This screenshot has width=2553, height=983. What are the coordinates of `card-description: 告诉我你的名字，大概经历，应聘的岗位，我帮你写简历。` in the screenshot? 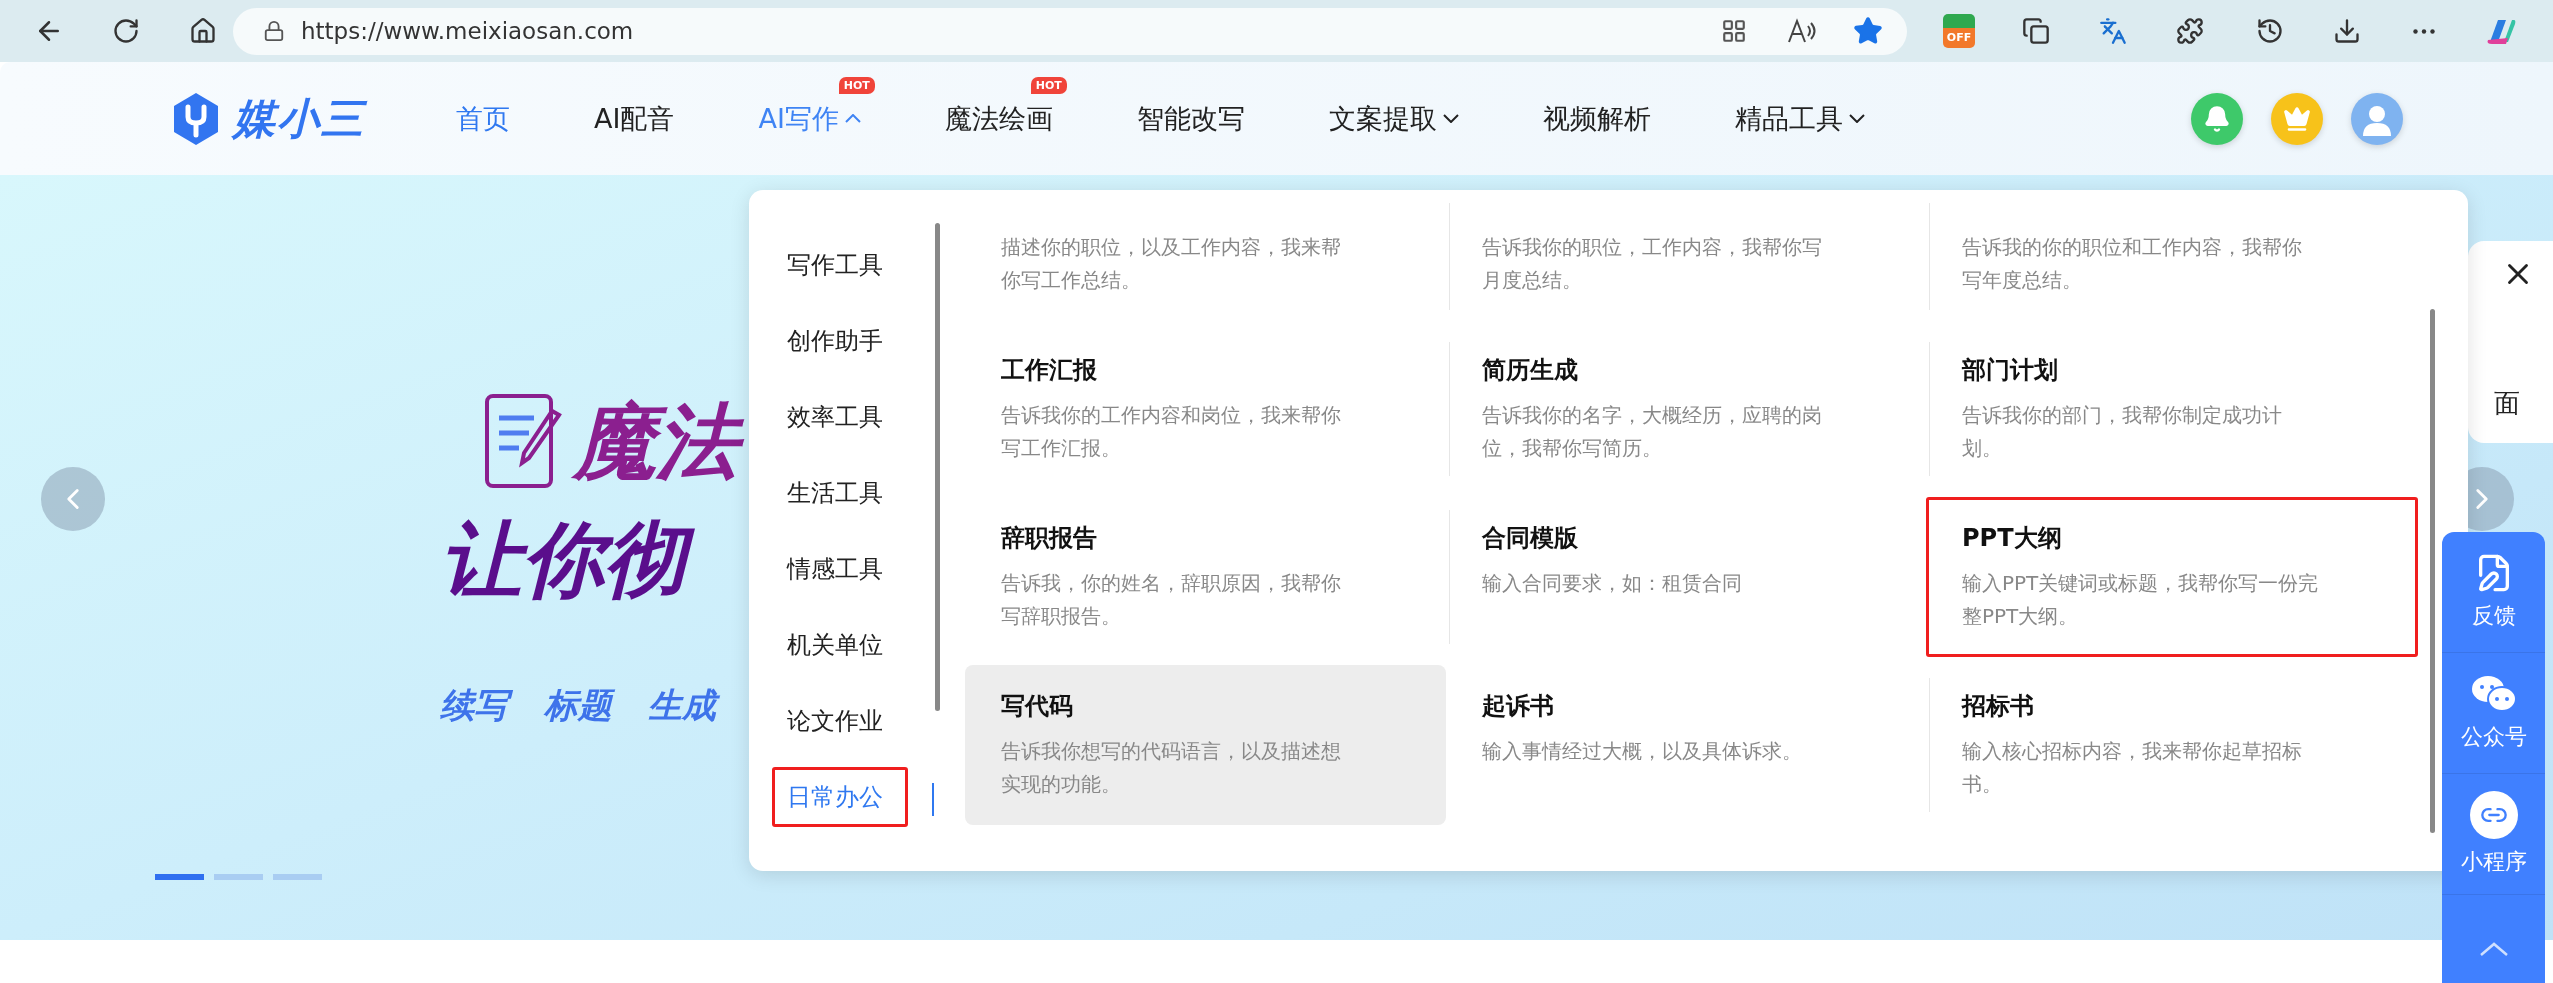 It's located at (1652, 432).